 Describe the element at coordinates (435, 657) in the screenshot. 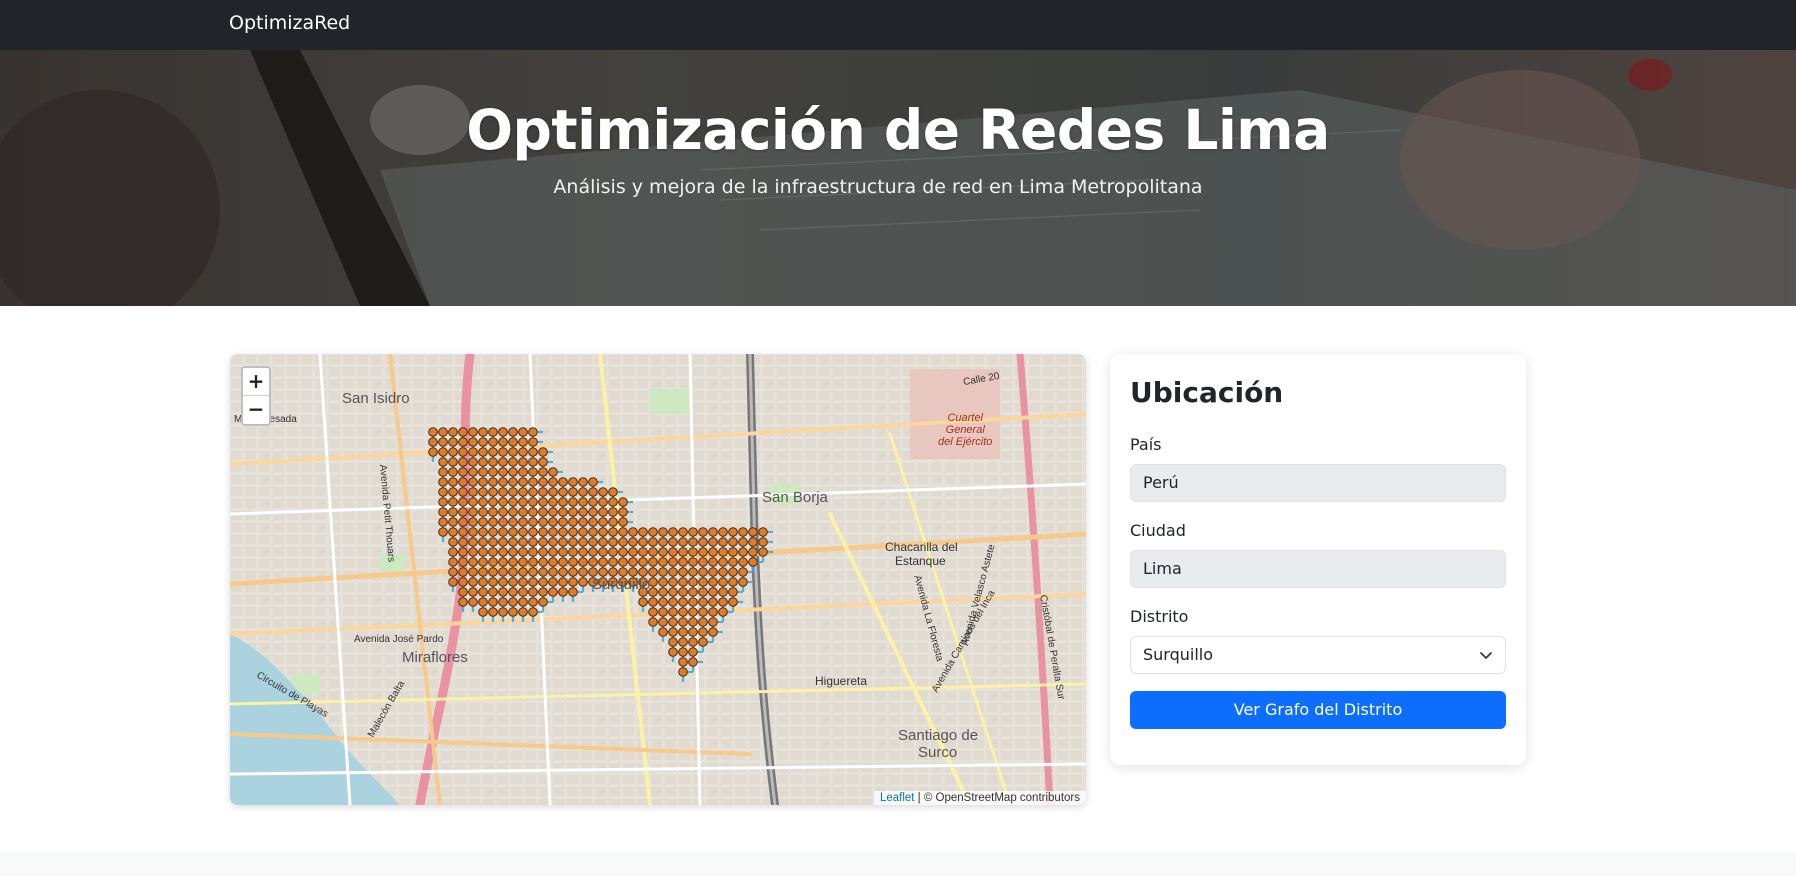

I see `map-label-miraflores: Miraflores` at that location.